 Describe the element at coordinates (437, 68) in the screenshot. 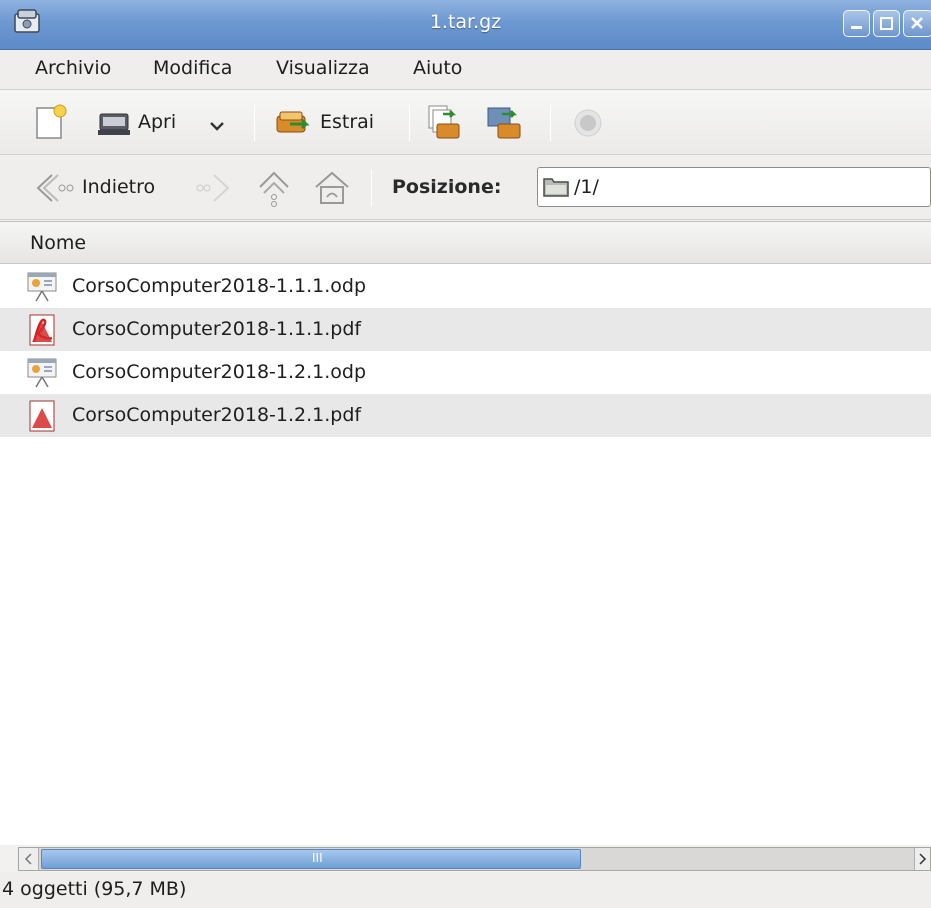

I see `menu-aiuto: Aiuto` at that location.